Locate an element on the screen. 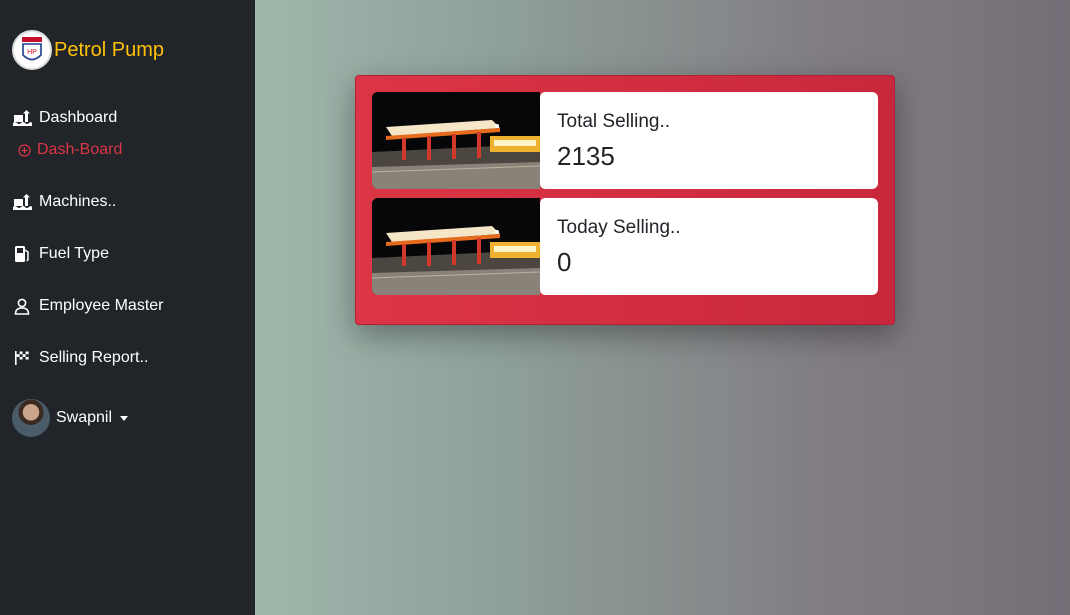  brand-name: Petrol Pump is located at coordinates (109, 49).